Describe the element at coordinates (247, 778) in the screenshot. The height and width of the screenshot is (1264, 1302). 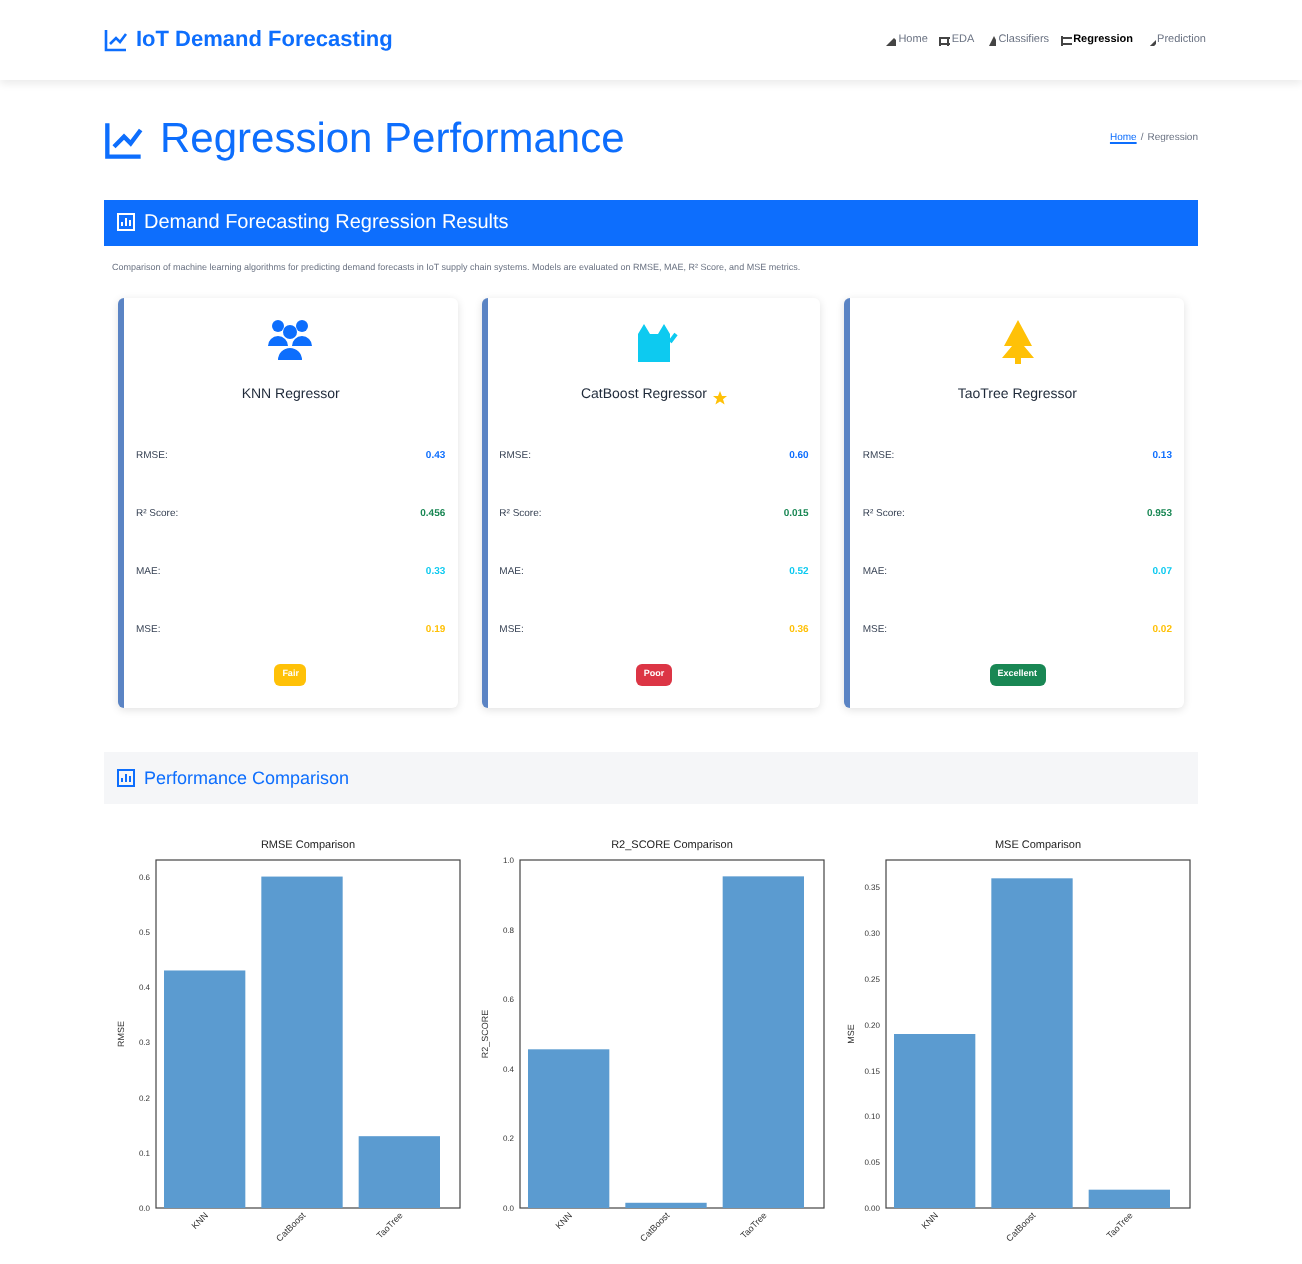
I see `panel-title: Performance Comparison` at that location.